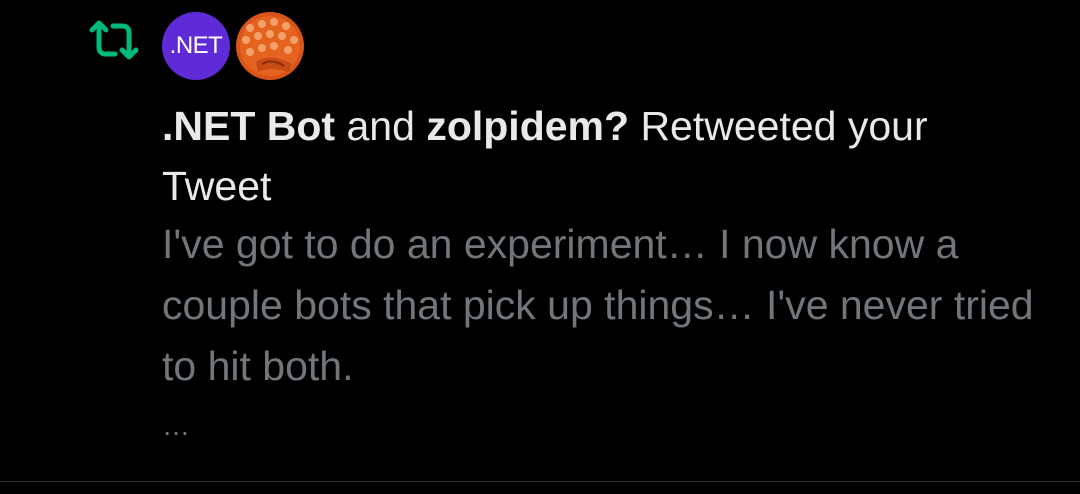  I want to click on retweet-icon, so click(114, 40).